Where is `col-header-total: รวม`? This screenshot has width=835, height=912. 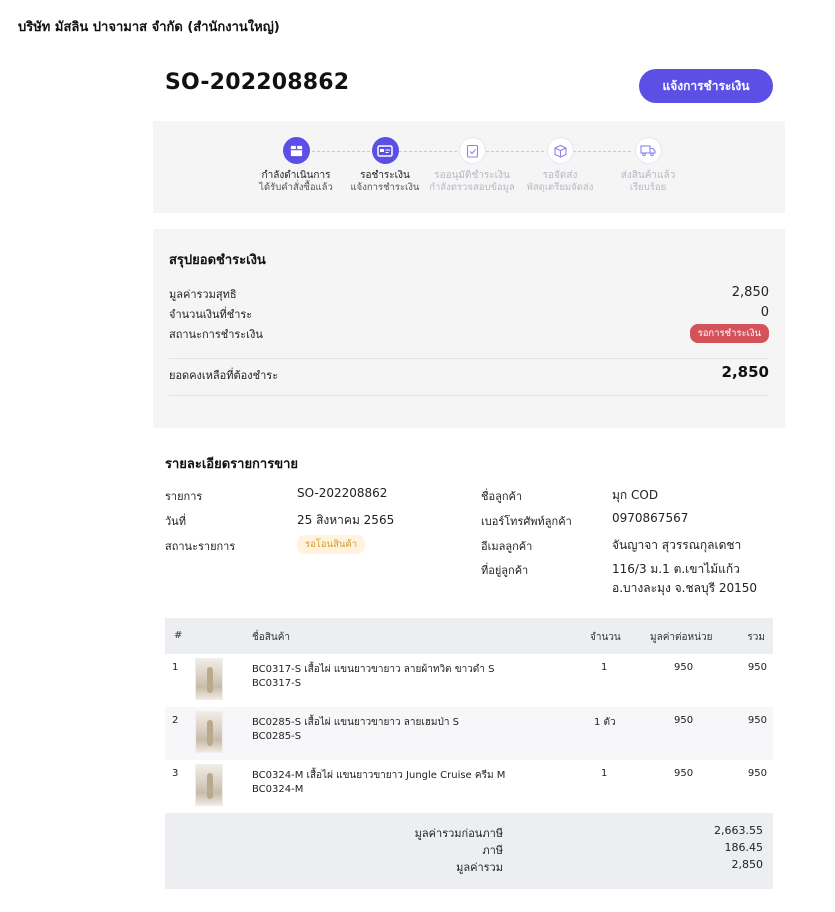 col-header-total: รวม is located at coordinates (756, 637).